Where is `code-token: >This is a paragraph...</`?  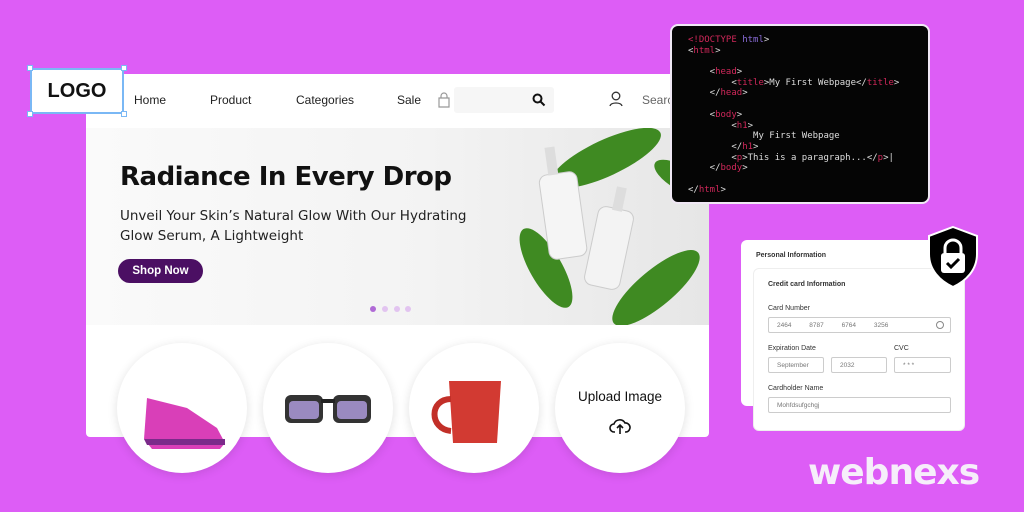 code-token: >This is a paragraph...</ is located at coordinates (810, 157).